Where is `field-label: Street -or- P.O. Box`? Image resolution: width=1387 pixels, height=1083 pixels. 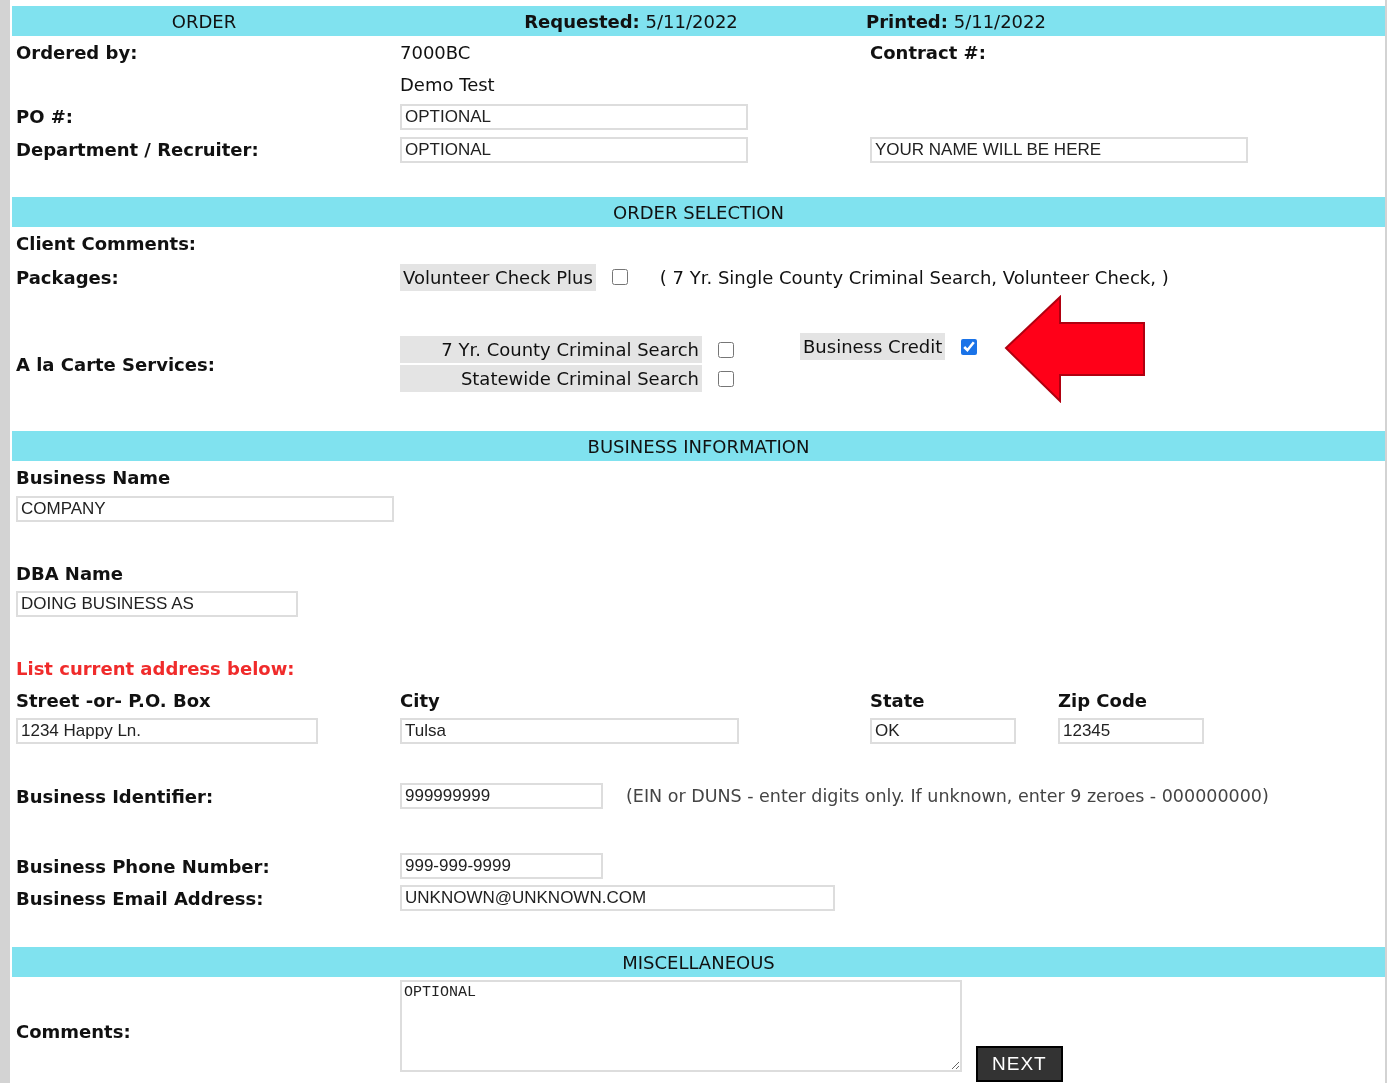
field-label: Street -or- P.O. Box is located at coordinates (114, 700).